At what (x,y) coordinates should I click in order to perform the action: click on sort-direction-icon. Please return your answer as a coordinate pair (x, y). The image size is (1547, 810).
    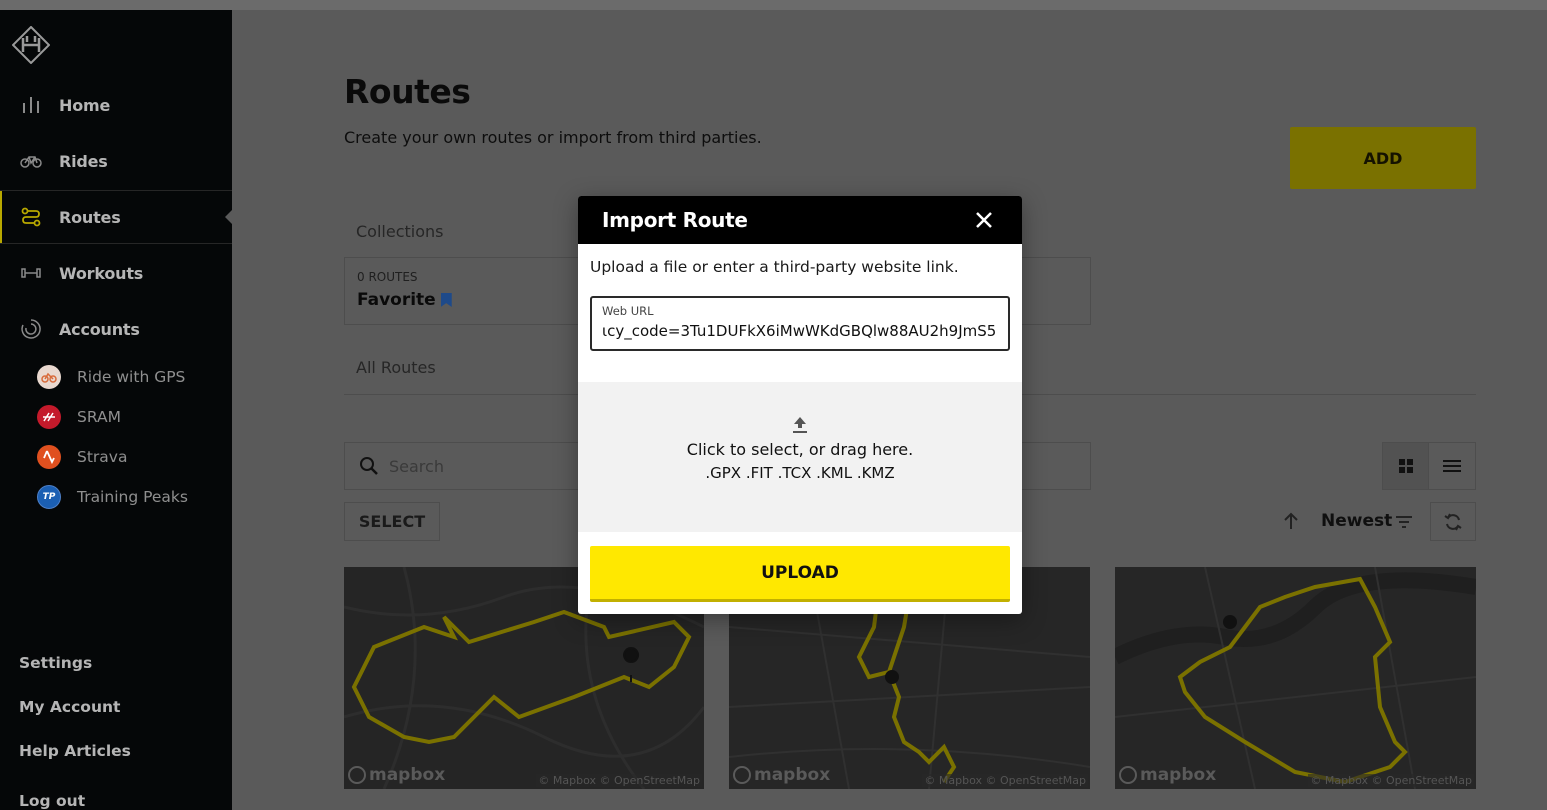
    Looking at the image, I should click on (1291, 521).